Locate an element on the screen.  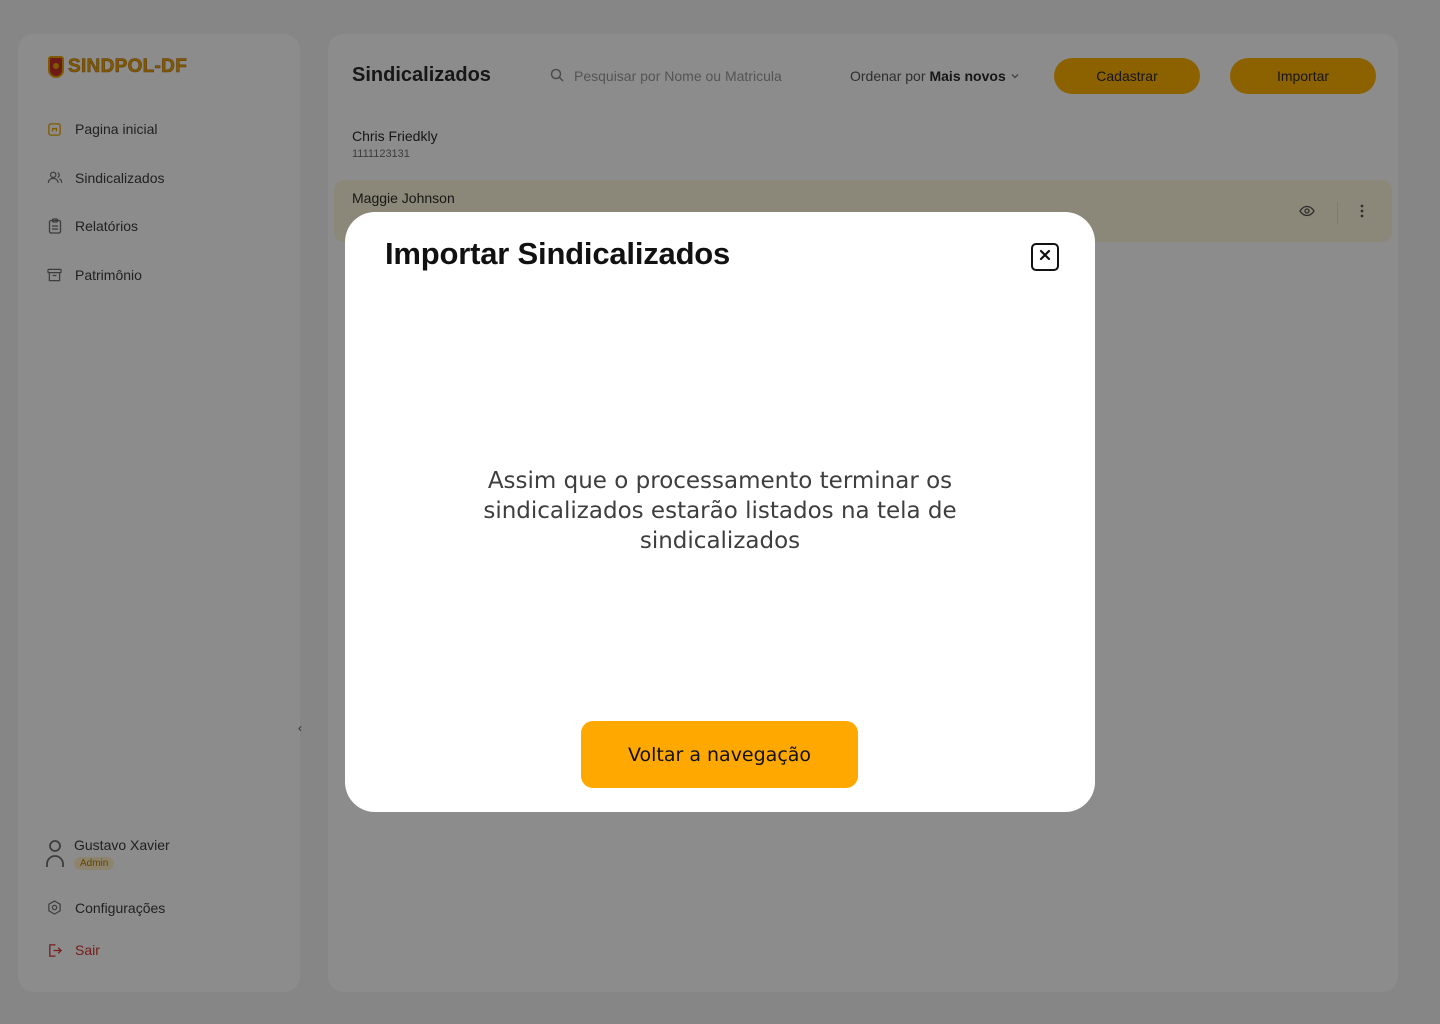
close-button is located at coordinates (1045, 257).